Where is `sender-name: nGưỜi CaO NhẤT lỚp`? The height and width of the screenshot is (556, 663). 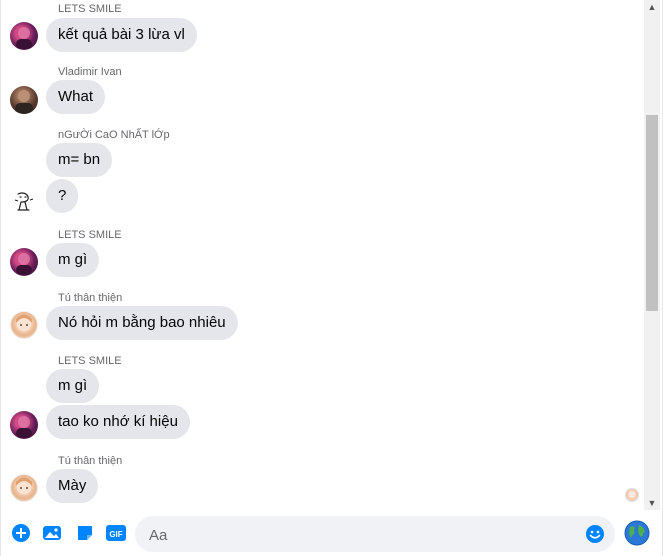 sender-name: nGưỜi CaO NhẤT lỚp is located at coordinates (114, 135).